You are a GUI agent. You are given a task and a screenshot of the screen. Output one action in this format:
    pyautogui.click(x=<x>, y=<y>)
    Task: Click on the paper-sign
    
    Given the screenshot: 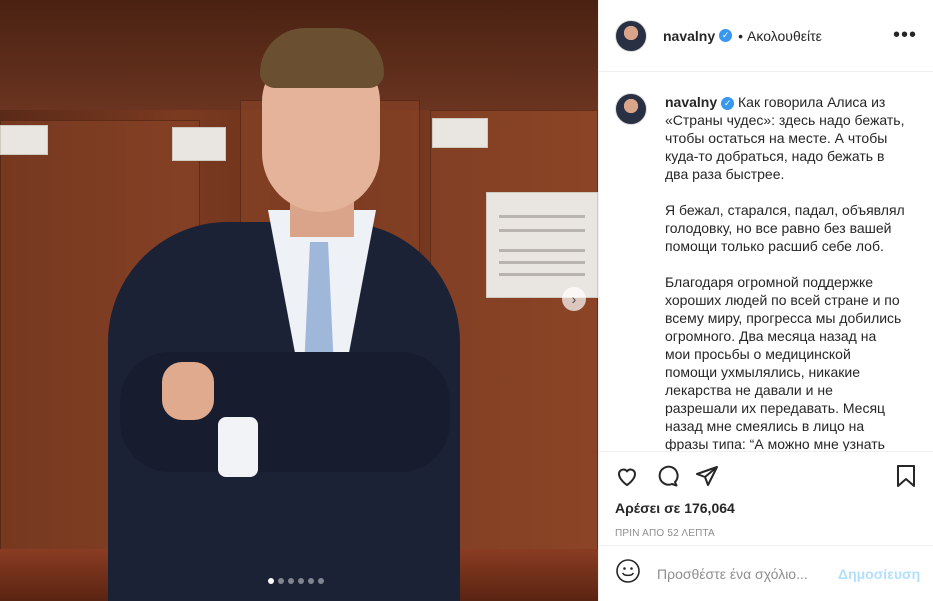 What is the action you would take?
    pyautogui.click(x=24, y=140)
    